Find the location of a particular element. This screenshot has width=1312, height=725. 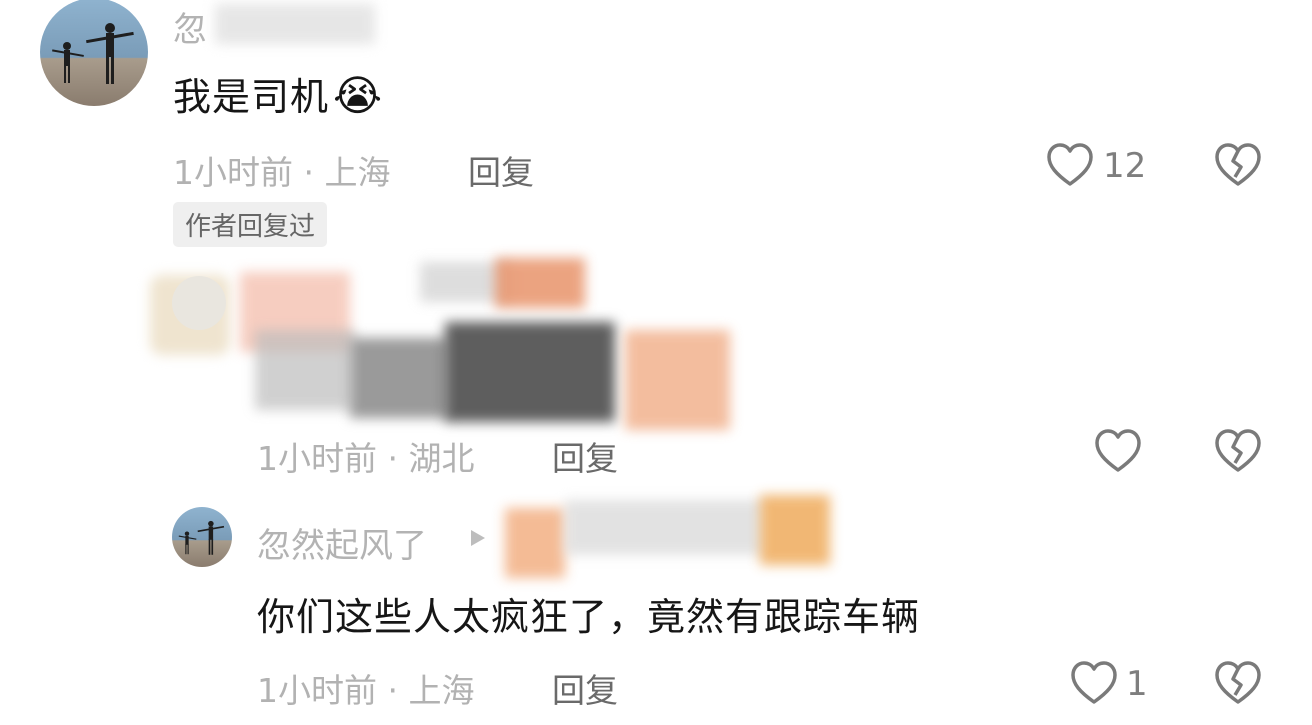

comment-text: 我是司机😭 is located at coordinates (278, 93).